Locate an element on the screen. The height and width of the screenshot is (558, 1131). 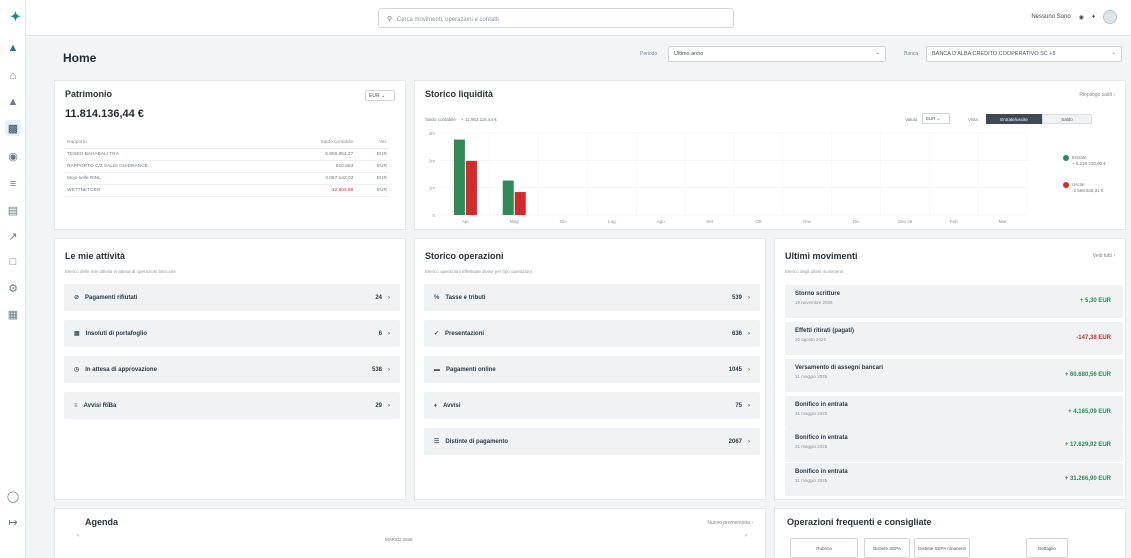
agenda-card: Agenda Nuovo promemoria › ‹ MARZO 2026 › is located at coordinates (410, 533).